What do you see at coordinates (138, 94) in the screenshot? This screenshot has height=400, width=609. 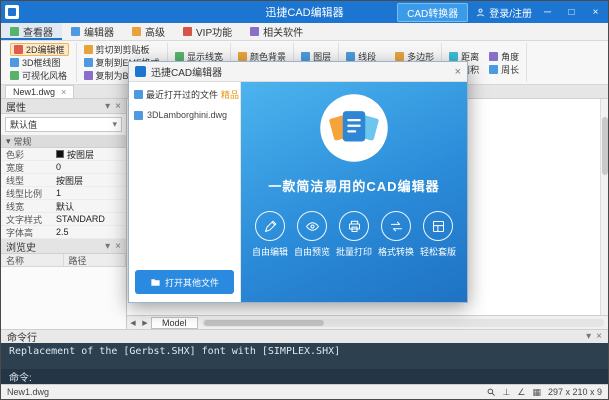 I see `recent-files-icon` at bounding box center [138, 94].